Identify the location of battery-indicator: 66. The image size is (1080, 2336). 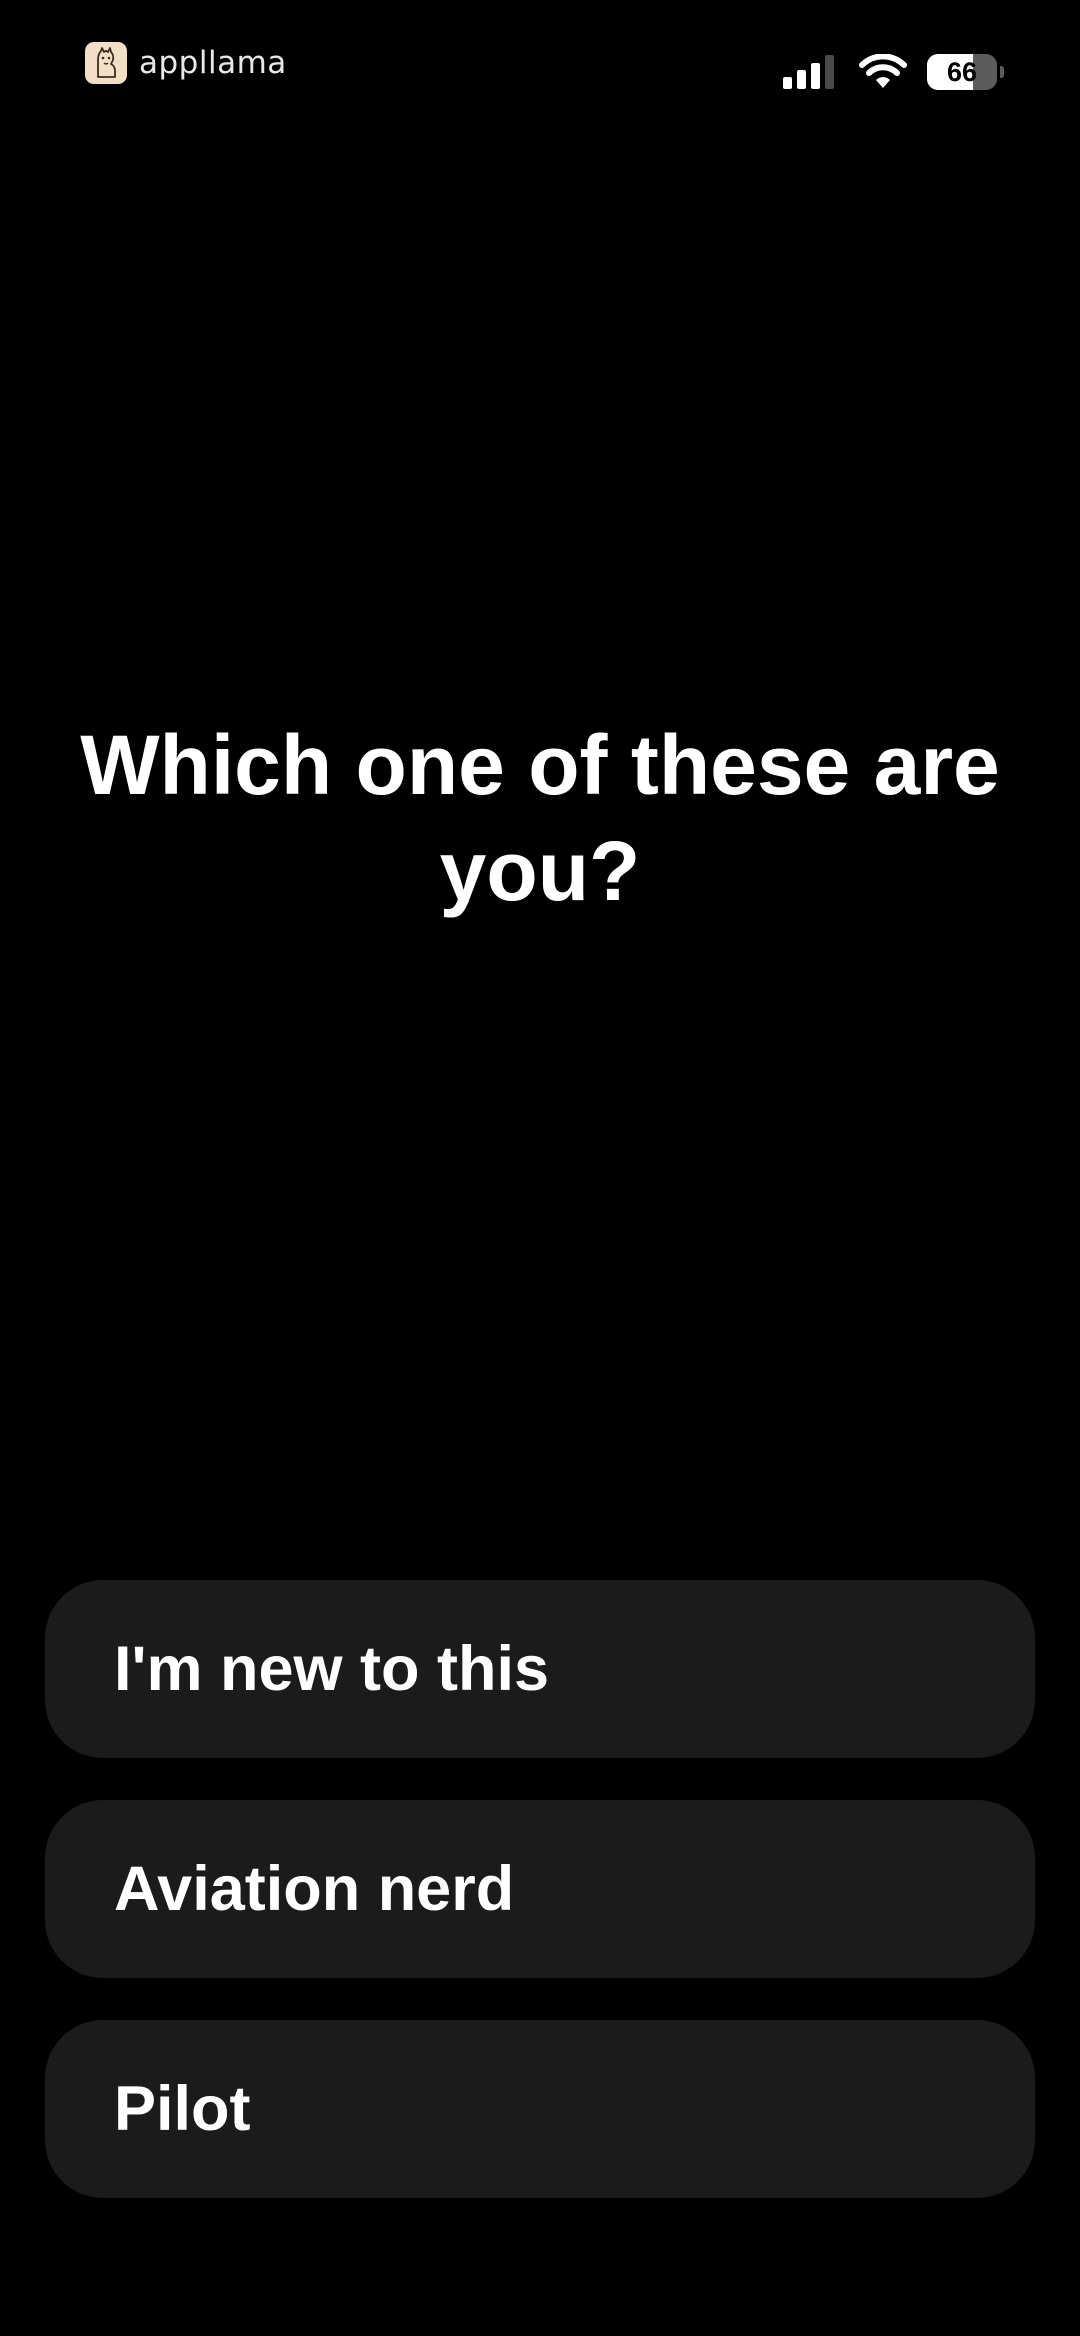
(965, 72).